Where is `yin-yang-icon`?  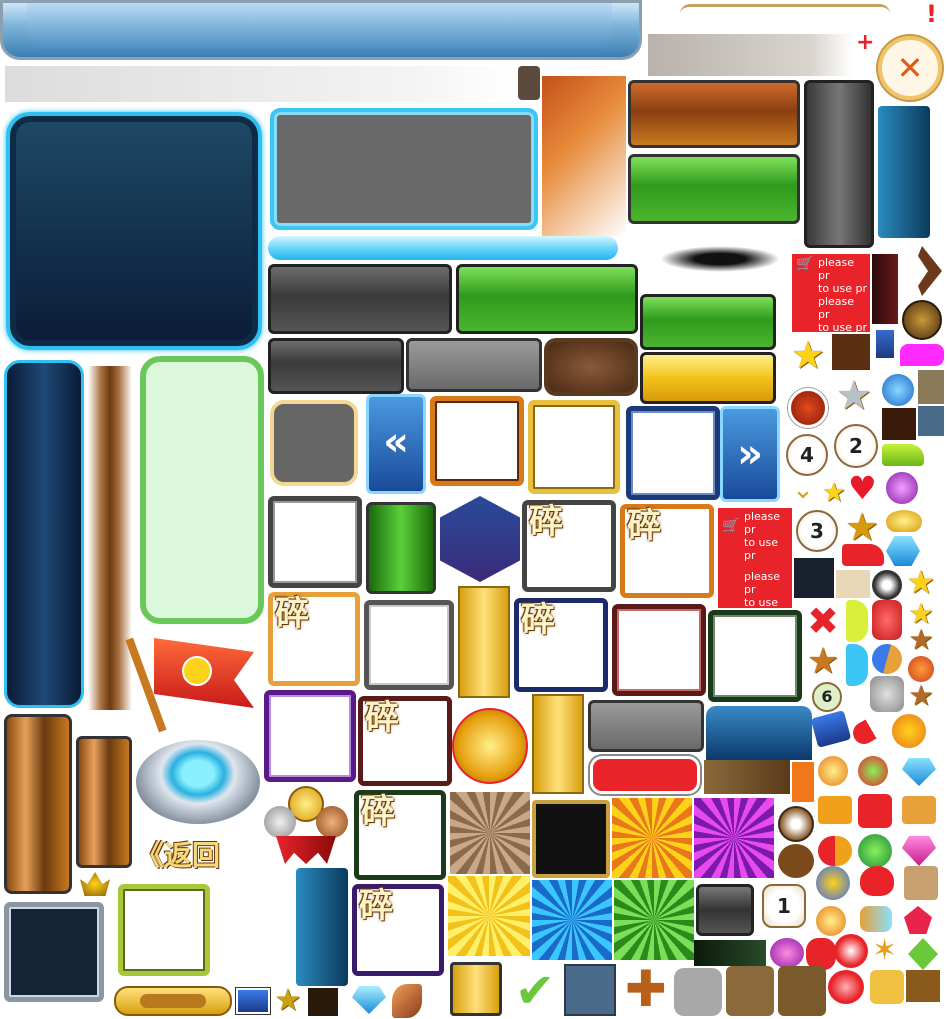
yin-yang-icon is located at coordinates (796, 824).